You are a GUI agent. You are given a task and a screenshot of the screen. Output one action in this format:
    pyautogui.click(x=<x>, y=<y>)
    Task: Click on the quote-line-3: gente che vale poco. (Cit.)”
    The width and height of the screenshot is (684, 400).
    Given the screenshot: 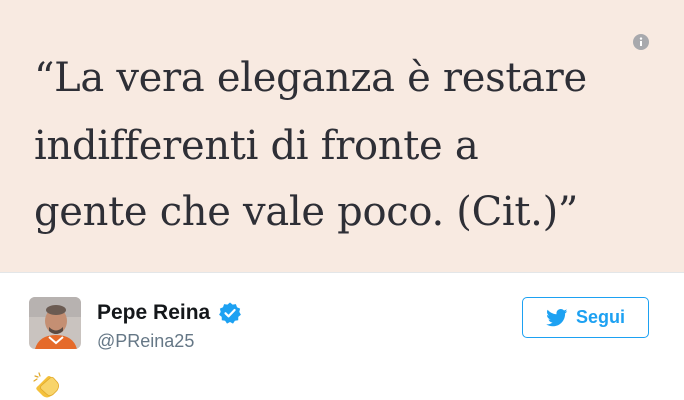 What is the action you would take?
    pyautogui.click(x=306, y=212)
    